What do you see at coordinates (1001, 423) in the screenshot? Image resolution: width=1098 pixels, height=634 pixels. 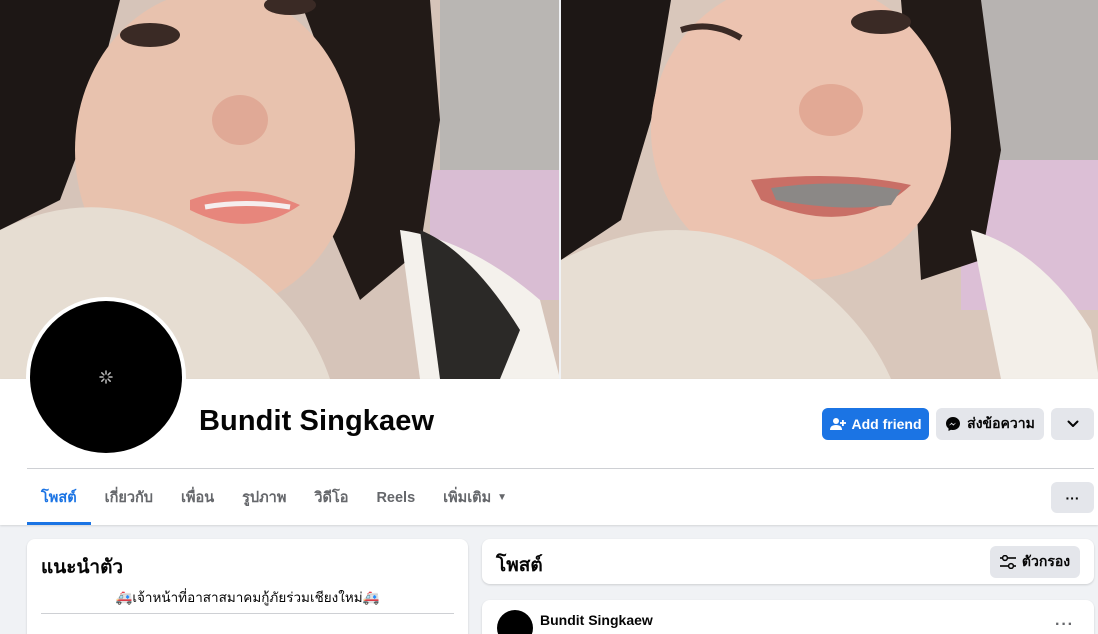 I see `message-label: ส่งข้อความ` at bounding box center [1001, 423].